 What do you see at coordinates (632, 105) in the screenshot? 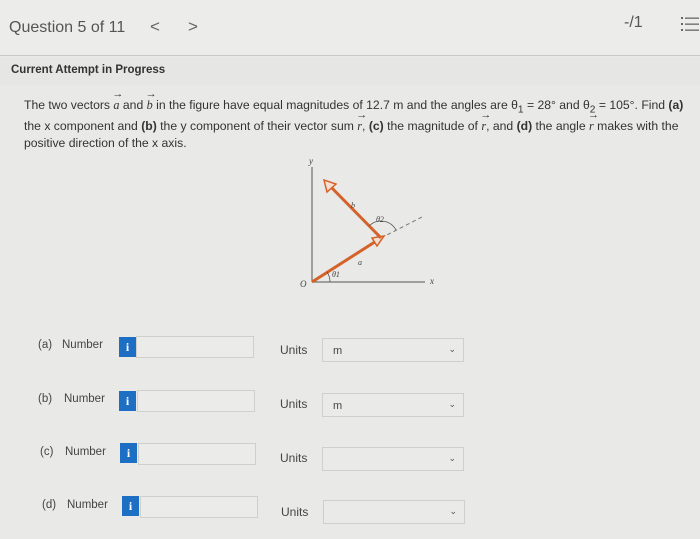
I see `text: = 105°. Find` at bounding box center [632, 105].